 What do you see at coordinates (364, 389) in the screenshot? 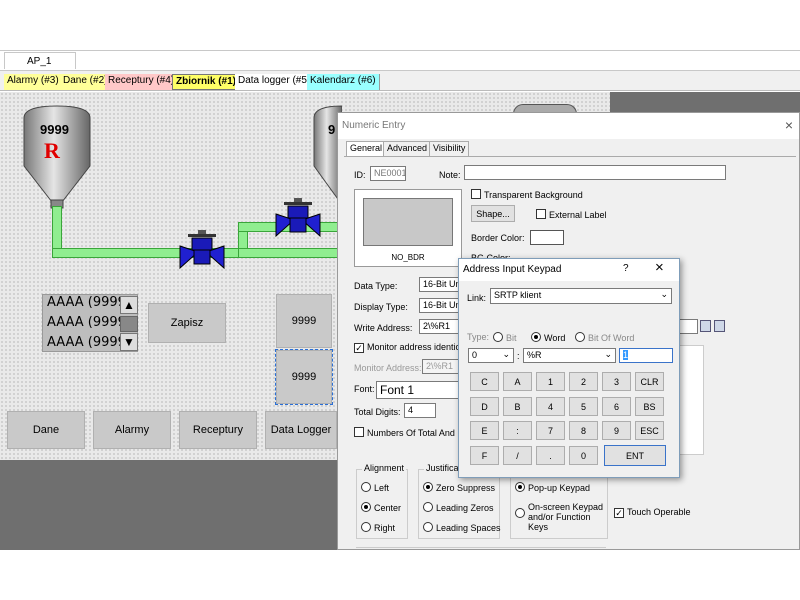
I see `font-label: Font:` at bounding box center [364, 389].